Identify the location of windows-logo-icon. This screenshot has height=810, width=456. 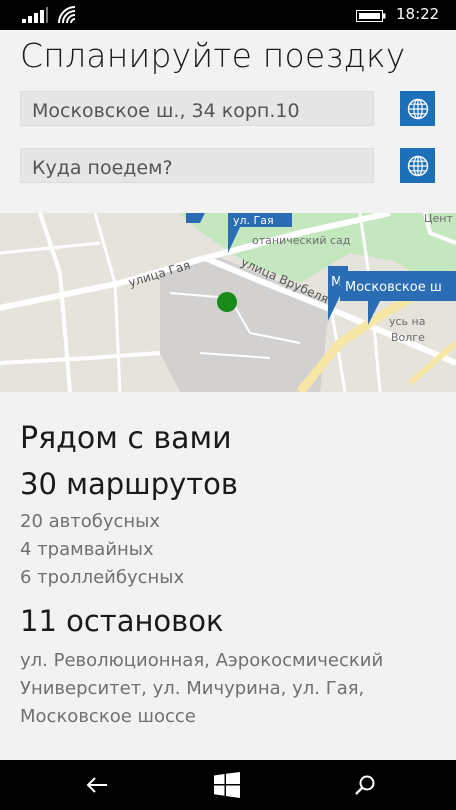
(227, 785).